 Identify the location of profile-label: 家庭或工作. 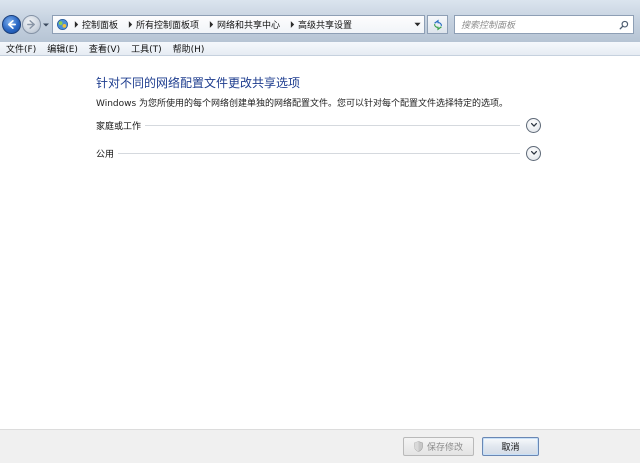
(119, 126).